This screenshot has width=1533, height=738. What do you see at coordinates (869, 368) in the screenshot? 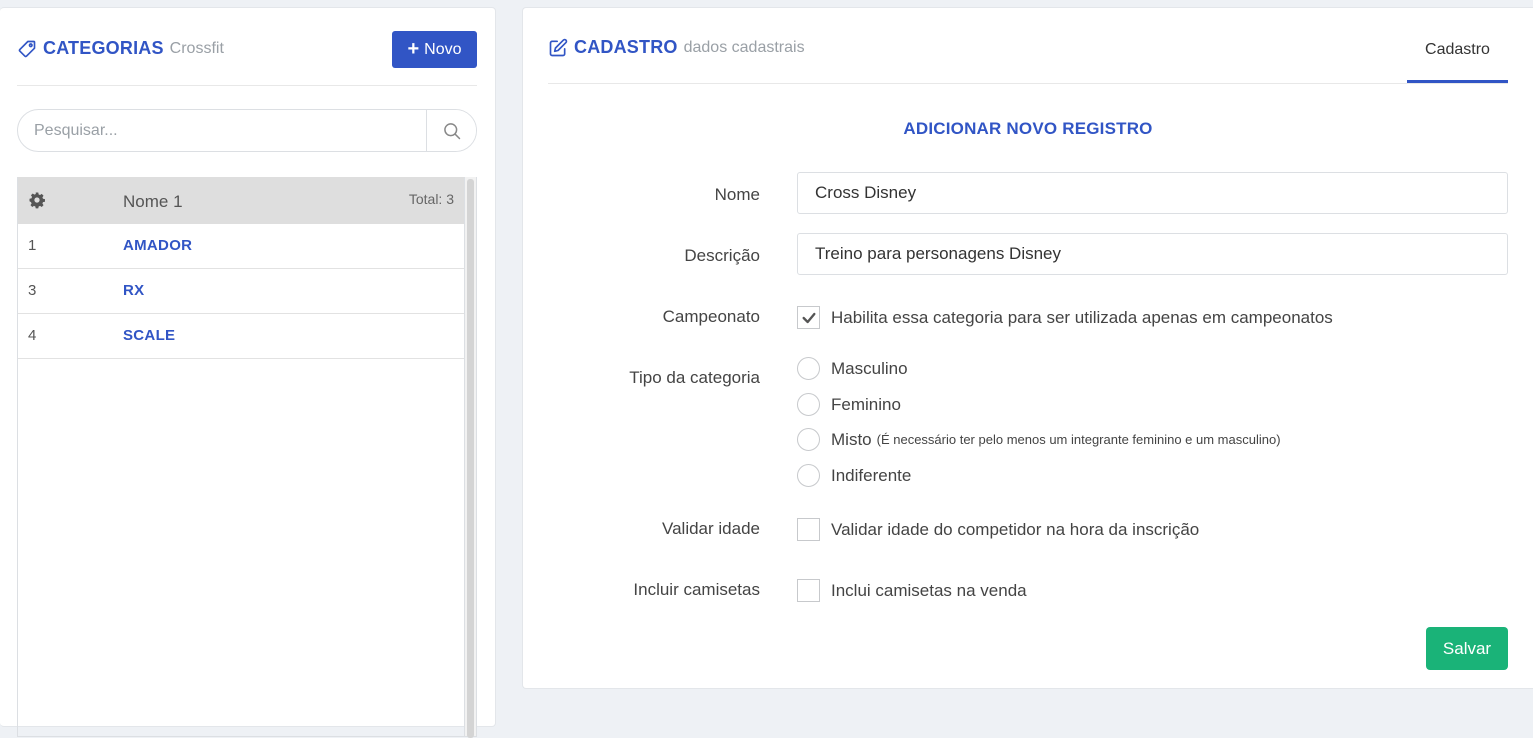
I see `masculino-text: Masculino` at bounding box center [869, 368].